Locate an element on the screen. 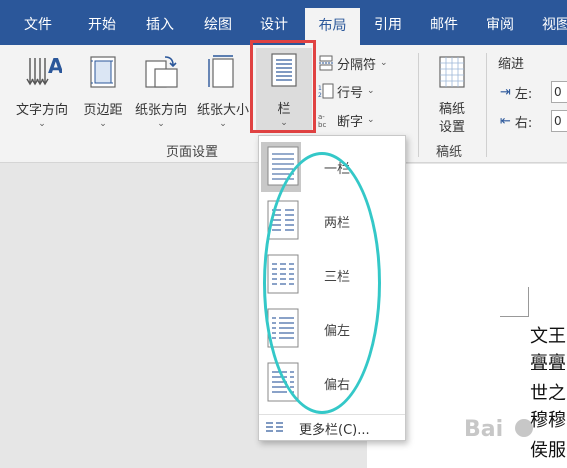  menu-item-right: 偏右 is located at coordinates (332, 382).